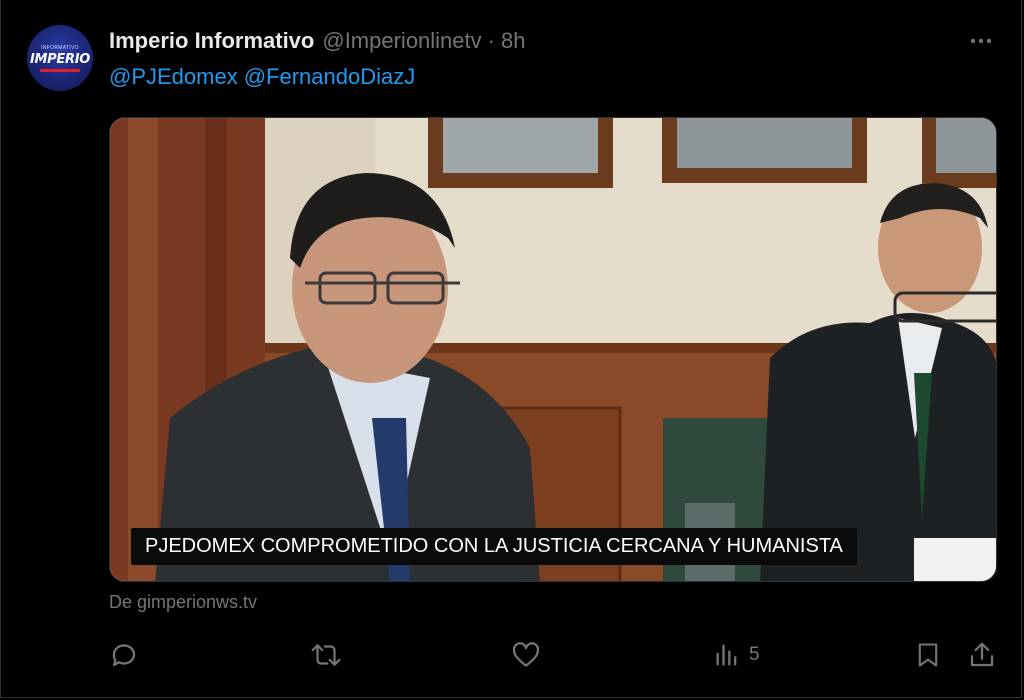  Describe the element at coordinates (330, 76) in the screenshot. I see `mention-link: @FernandoDiazJ` at that location.